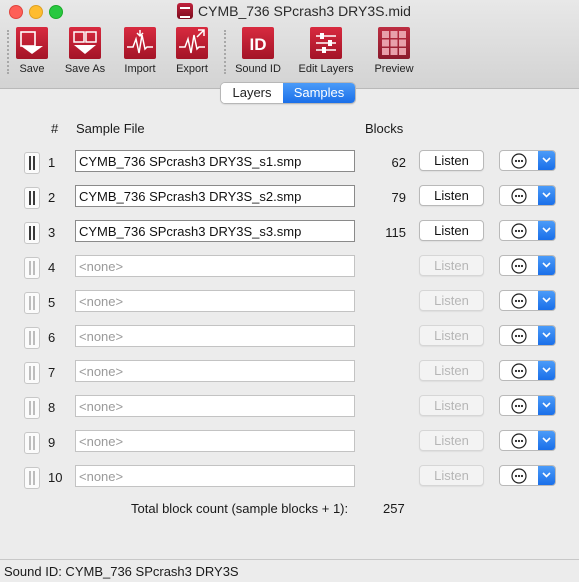 Image resolution: width=579 pixels, height=582 pixels. Describe the element at coordinates (398, 162) in the screenshot. I see `block-count: 62` at that location.